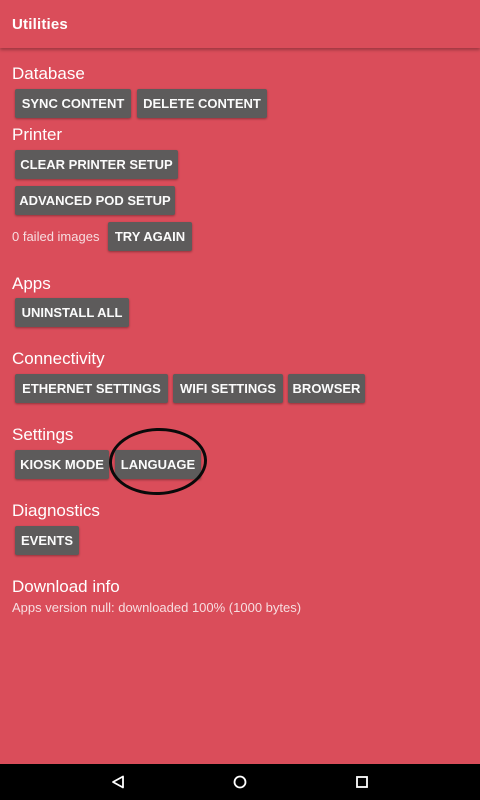  Describe the element at coordinates (56, 236) in the screenshot. I see `failed-images-text: 0 failed images` at that location.